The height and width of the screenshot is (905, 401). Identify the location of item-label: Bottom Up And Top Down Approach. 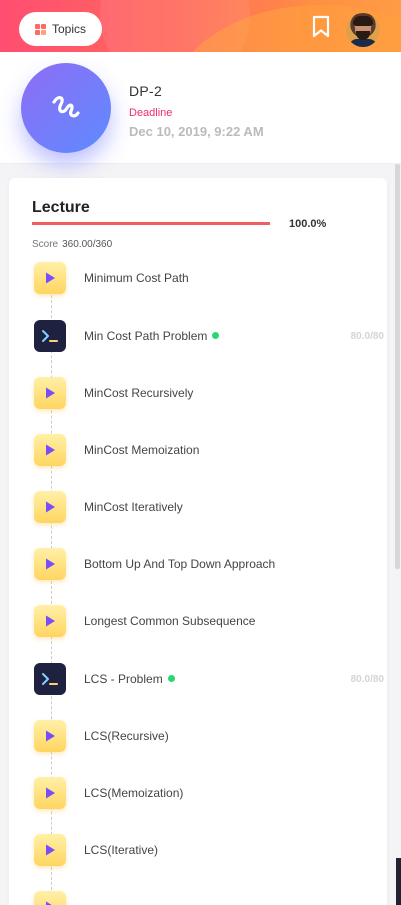
(180, 564).